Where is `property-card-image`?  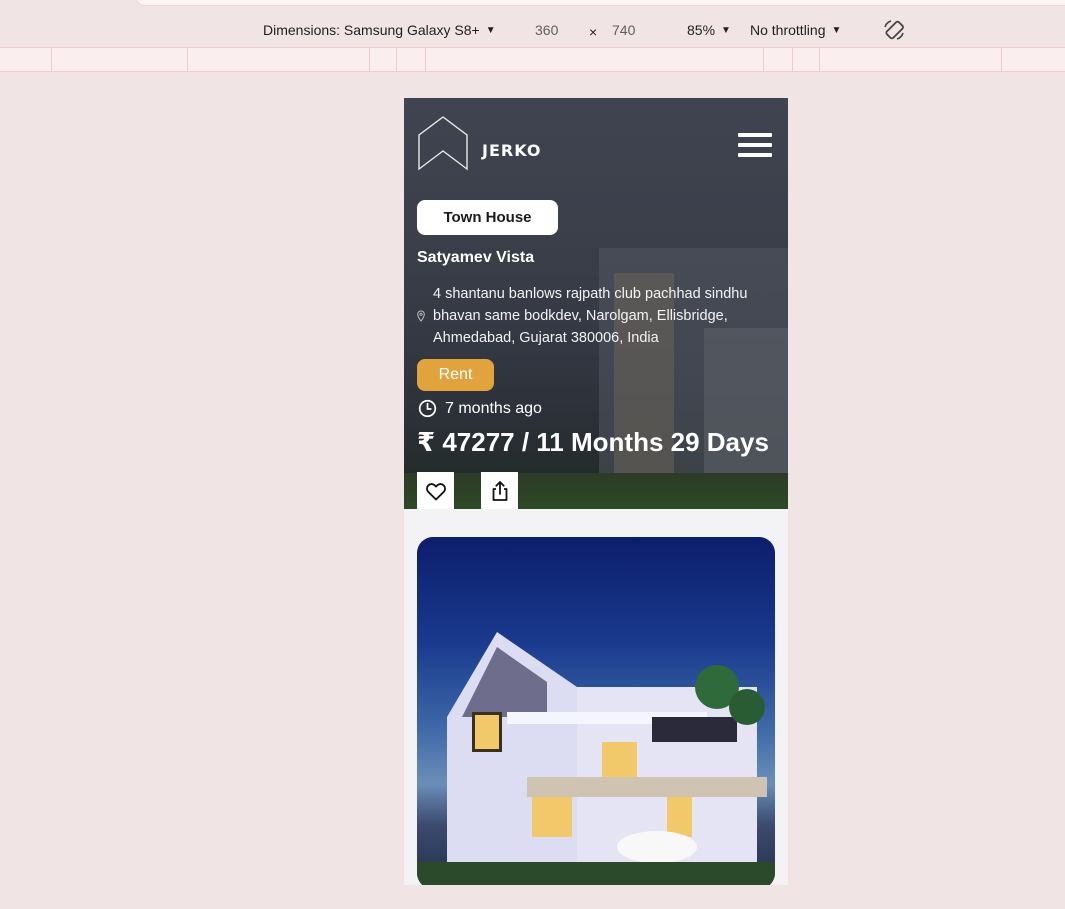 property-card-image is located at coordinates (596, 711).